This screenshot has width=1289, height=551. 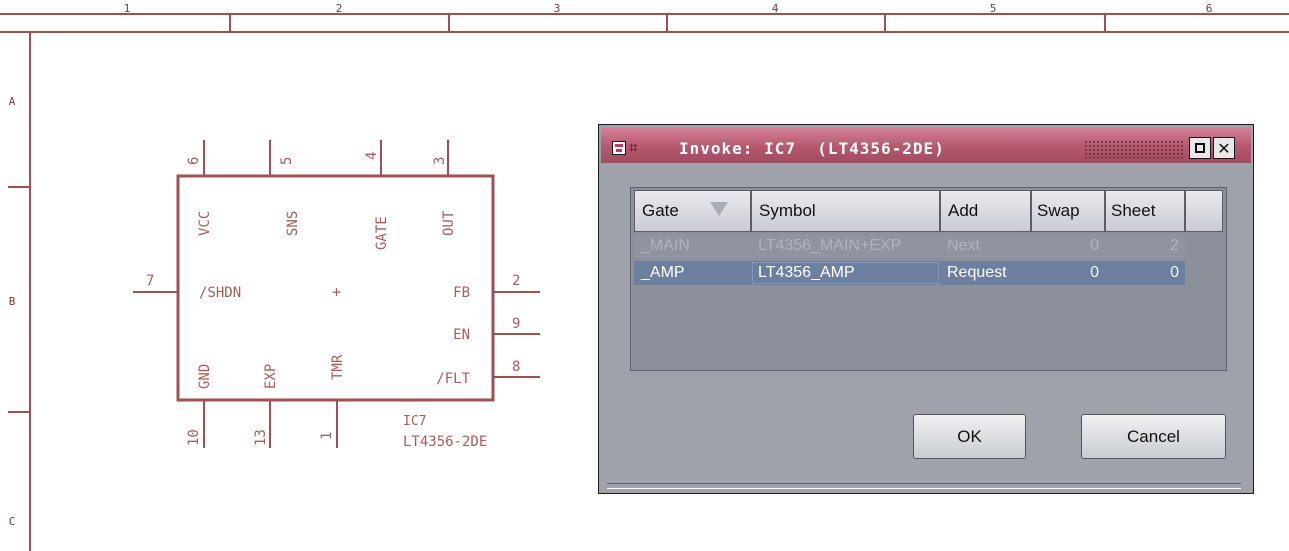 What do you see at coordinates (1174, 245) in the screenshot?
I see `sheet-cell: 2` at bounding box center [1174, 245].